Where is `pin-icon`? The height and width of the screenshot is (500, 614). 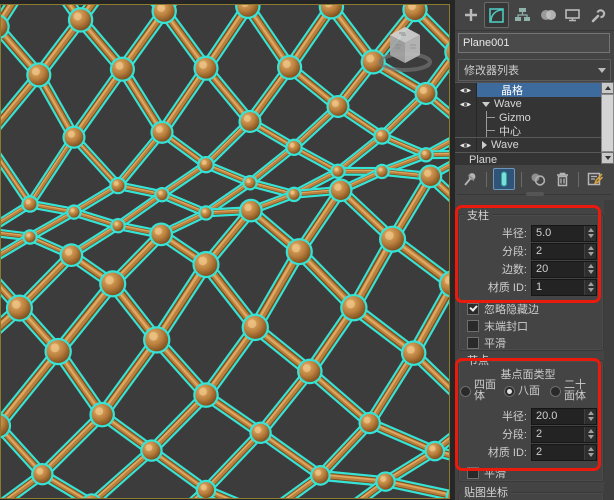 pin-icon is located at coordinates (470, 179).